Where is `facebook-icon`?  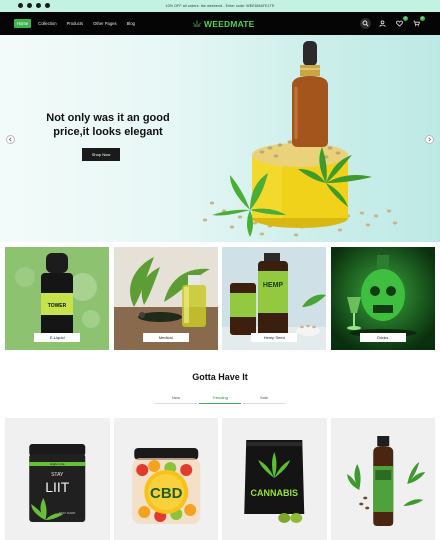
facebook-icon is located at coordinates (20, 5).